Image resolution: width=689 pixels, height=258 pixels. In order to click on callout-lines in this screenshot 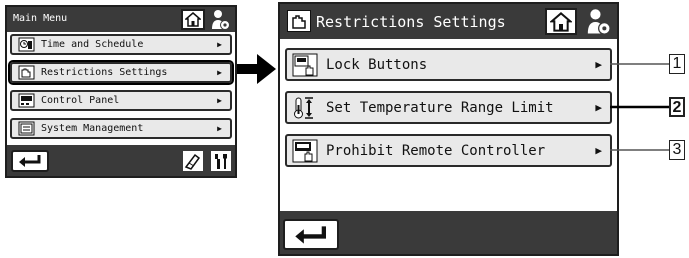, I will do `click(639, 107)`.